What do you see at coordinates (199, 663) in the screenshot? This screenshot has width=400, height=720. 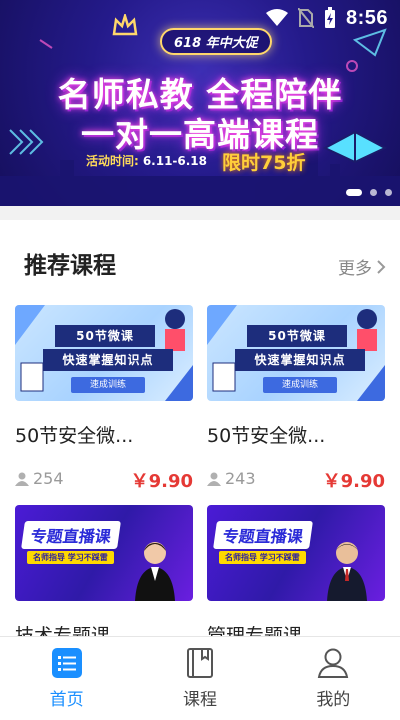 I see `book-icon` at bounding box center [199, 663].